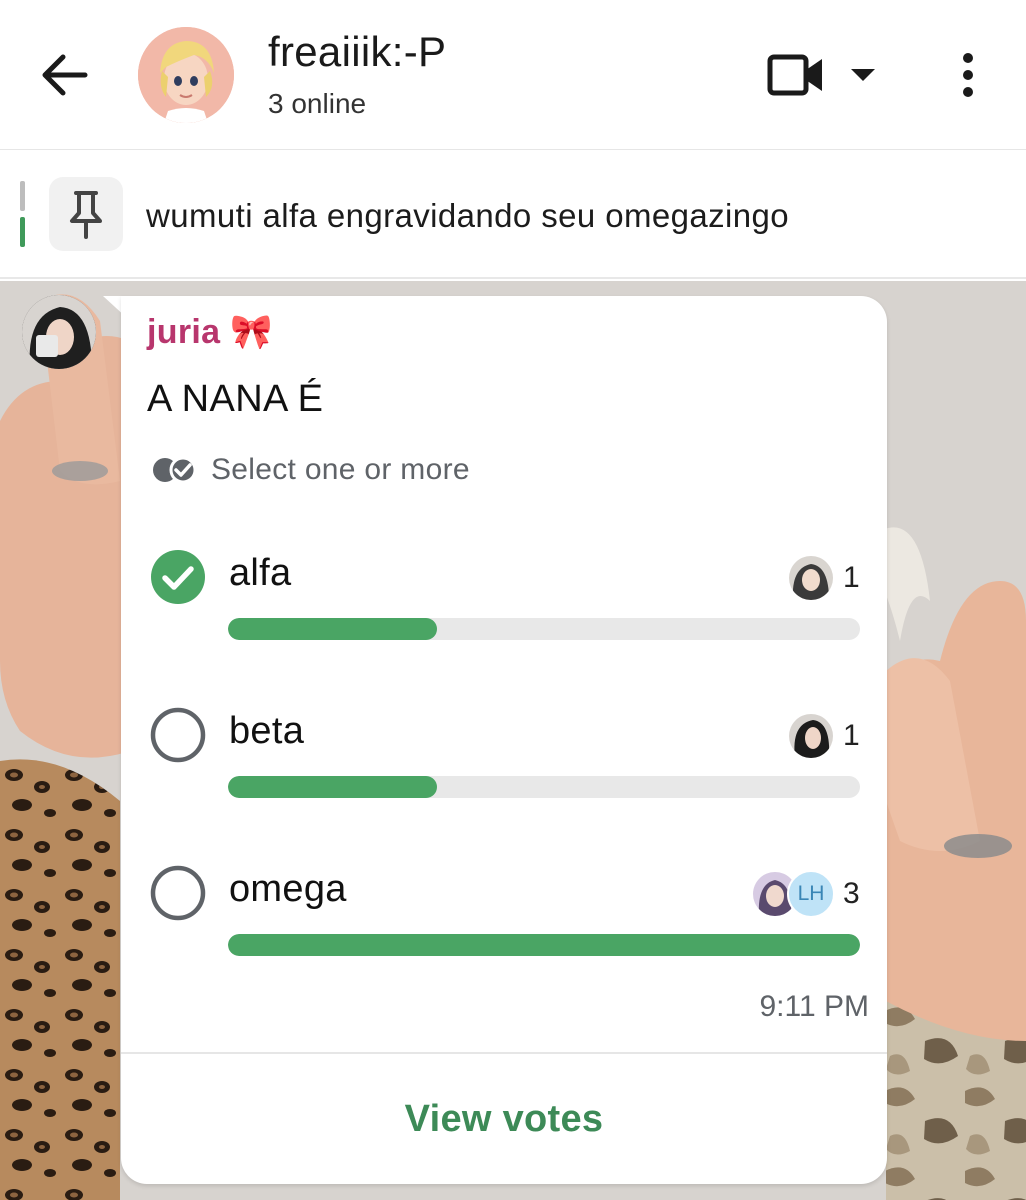 The height and width of the screenshot is (1200, 1026). What do you see at coordinates (863, 75) in the screenshot?
I see `caret-down-icon` at bounding box center [863, 75].